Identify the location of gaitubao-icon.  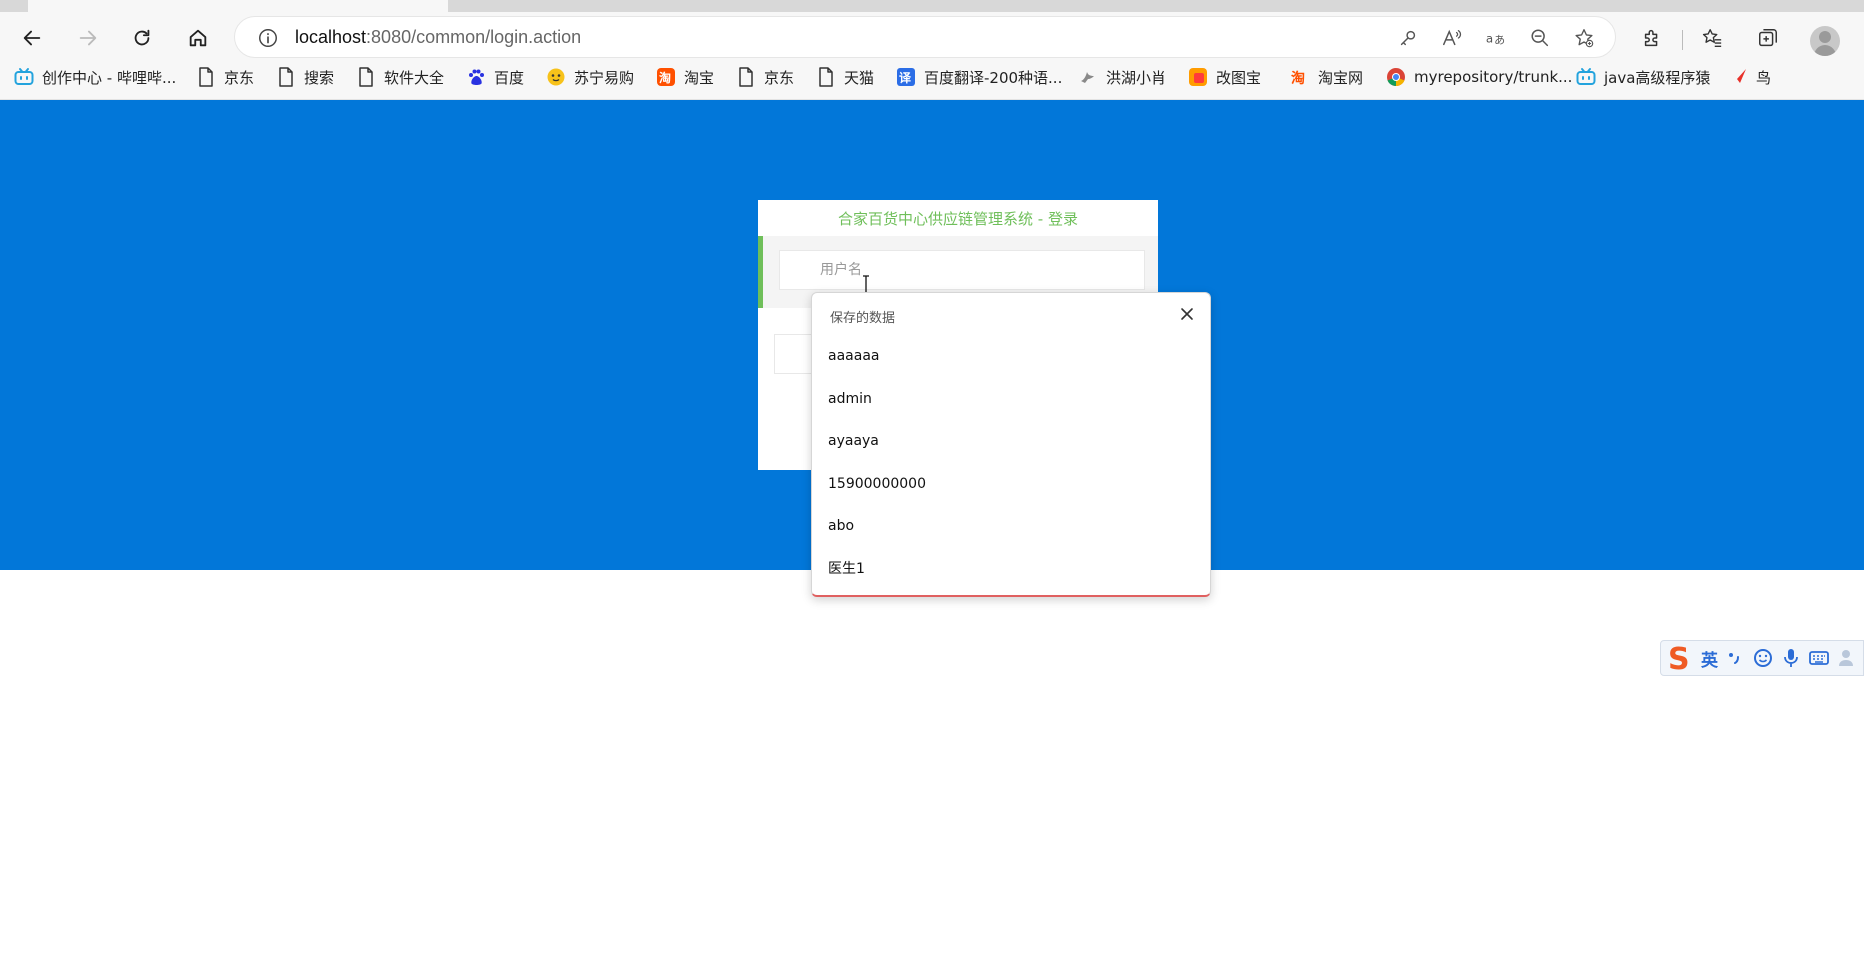
(1198, 77).